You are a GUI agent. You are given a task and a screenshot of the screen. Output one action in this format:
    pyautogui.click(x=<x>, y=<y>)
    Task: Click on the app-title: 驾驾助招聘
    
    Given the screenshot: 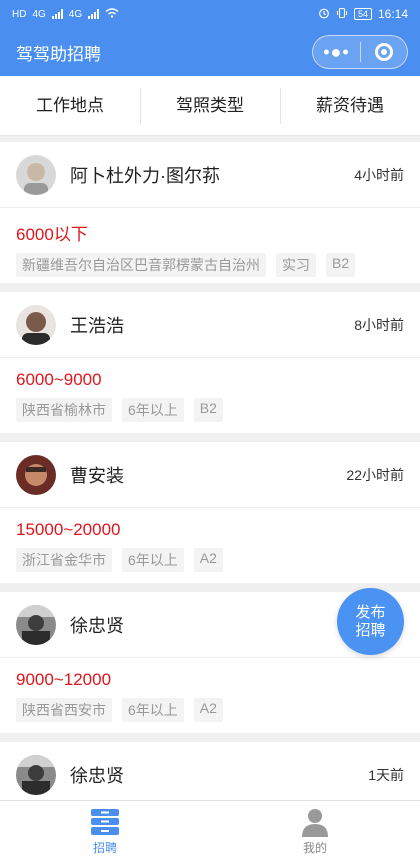 What is the action you would take?
    pyautogui.click(x=58, y=54)
    